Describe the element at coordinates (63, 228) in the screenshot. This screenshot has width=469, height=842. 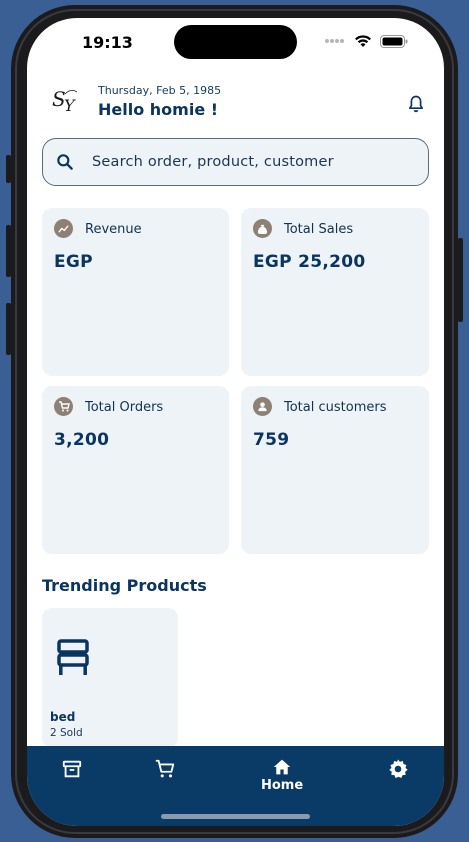
I see `chart-icon` at that location.